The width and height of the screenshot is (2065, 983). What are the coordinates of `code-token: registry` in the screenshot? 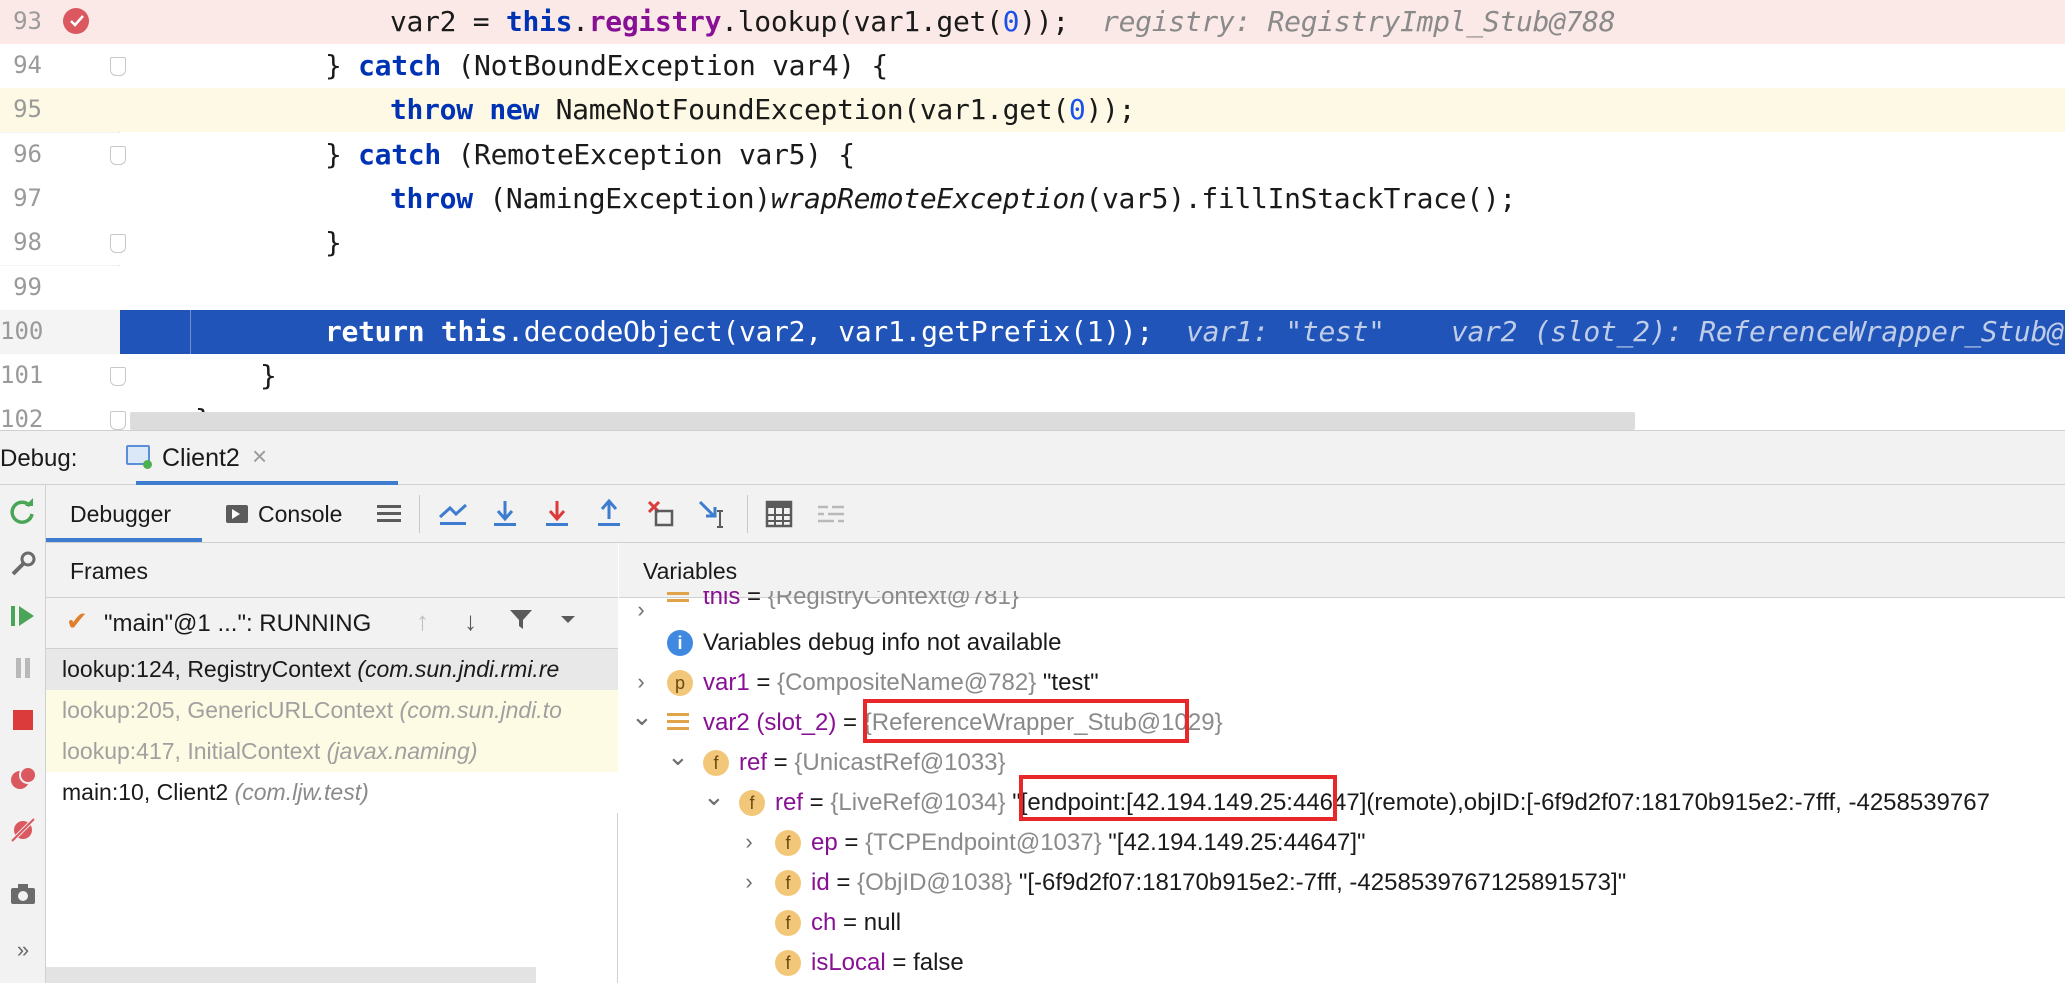 It's located at (655, 21).